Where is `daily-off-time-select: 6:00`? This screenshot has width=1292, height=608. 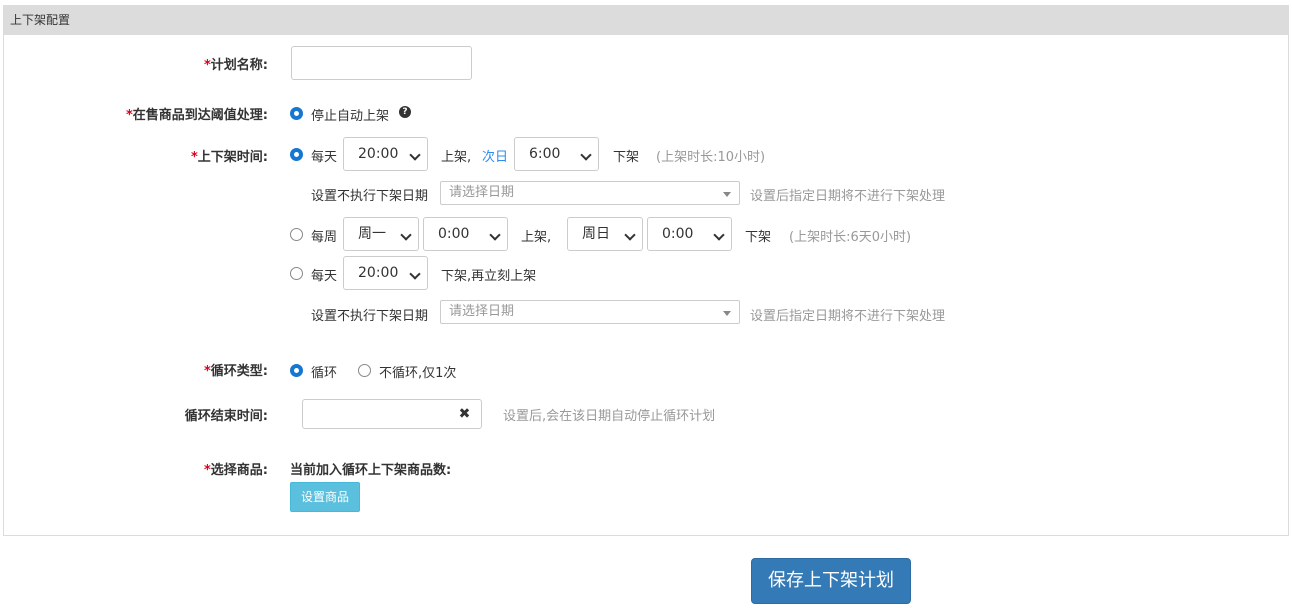
daily-off-time-select: 6:00 is located at coordinates (556, 154).